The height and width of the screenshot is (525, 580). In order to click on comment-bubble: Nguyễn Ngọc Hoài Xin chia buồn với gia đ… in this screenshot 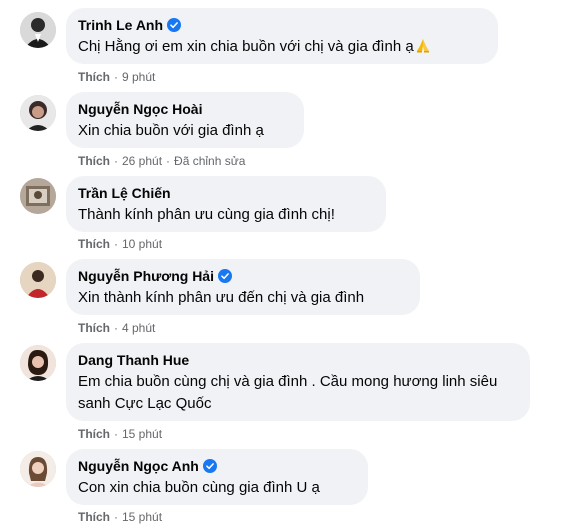, I will do `click(185, 120)`.